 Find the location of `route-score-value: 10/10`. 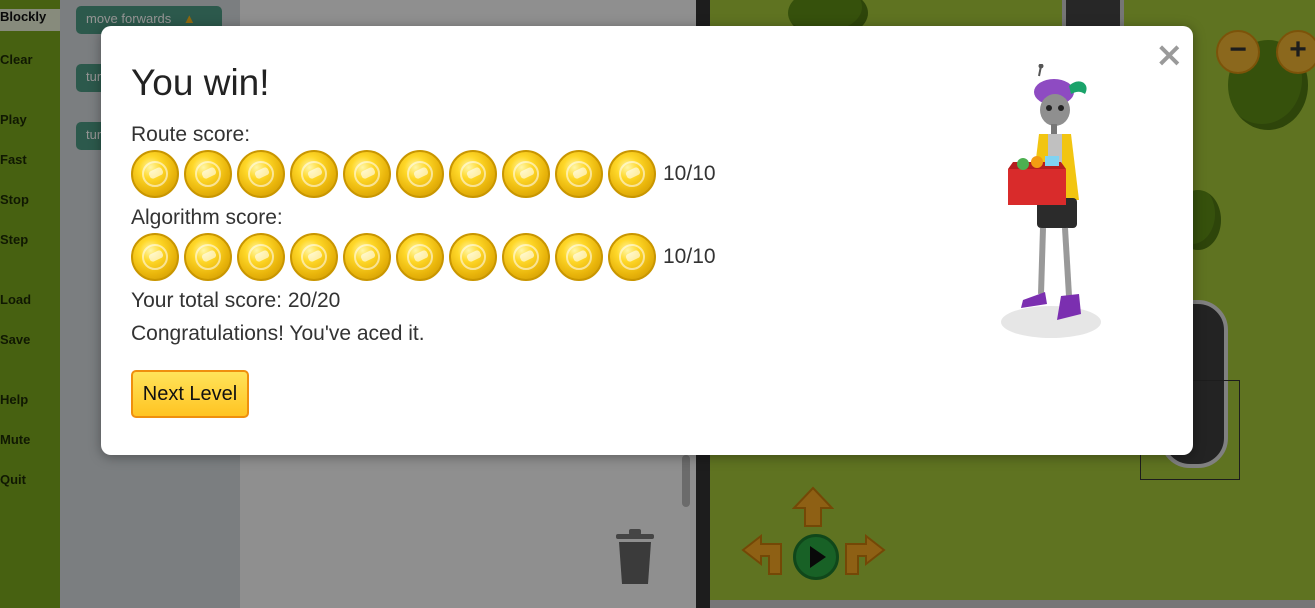

route-score-value: 10/10 is located at coordinates (689, 173).